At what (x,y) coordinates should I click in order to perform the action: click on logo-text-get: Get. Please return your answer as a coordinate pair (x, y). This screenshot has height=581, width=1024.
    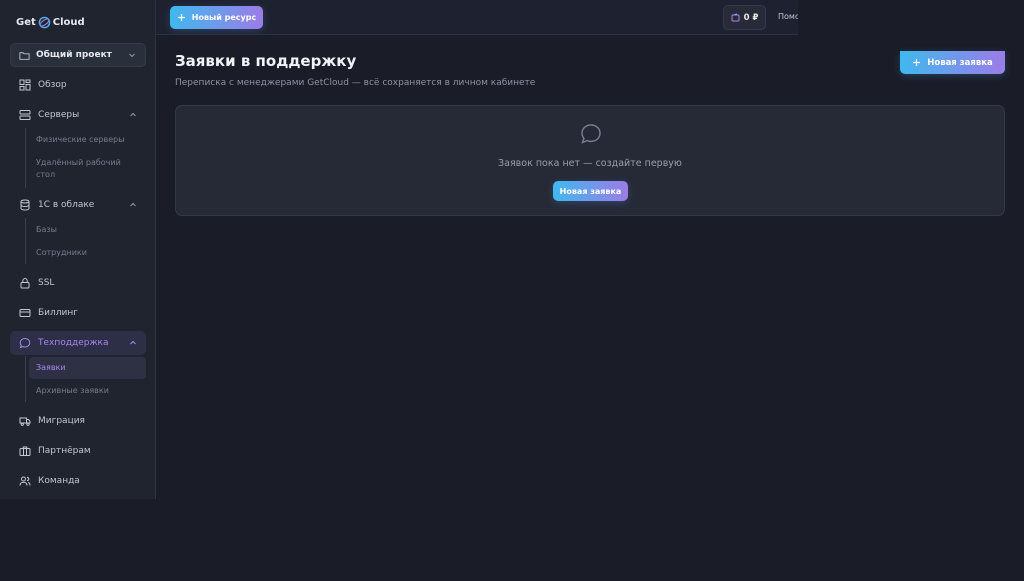
    Looking at the image, I should click on (26, 22).